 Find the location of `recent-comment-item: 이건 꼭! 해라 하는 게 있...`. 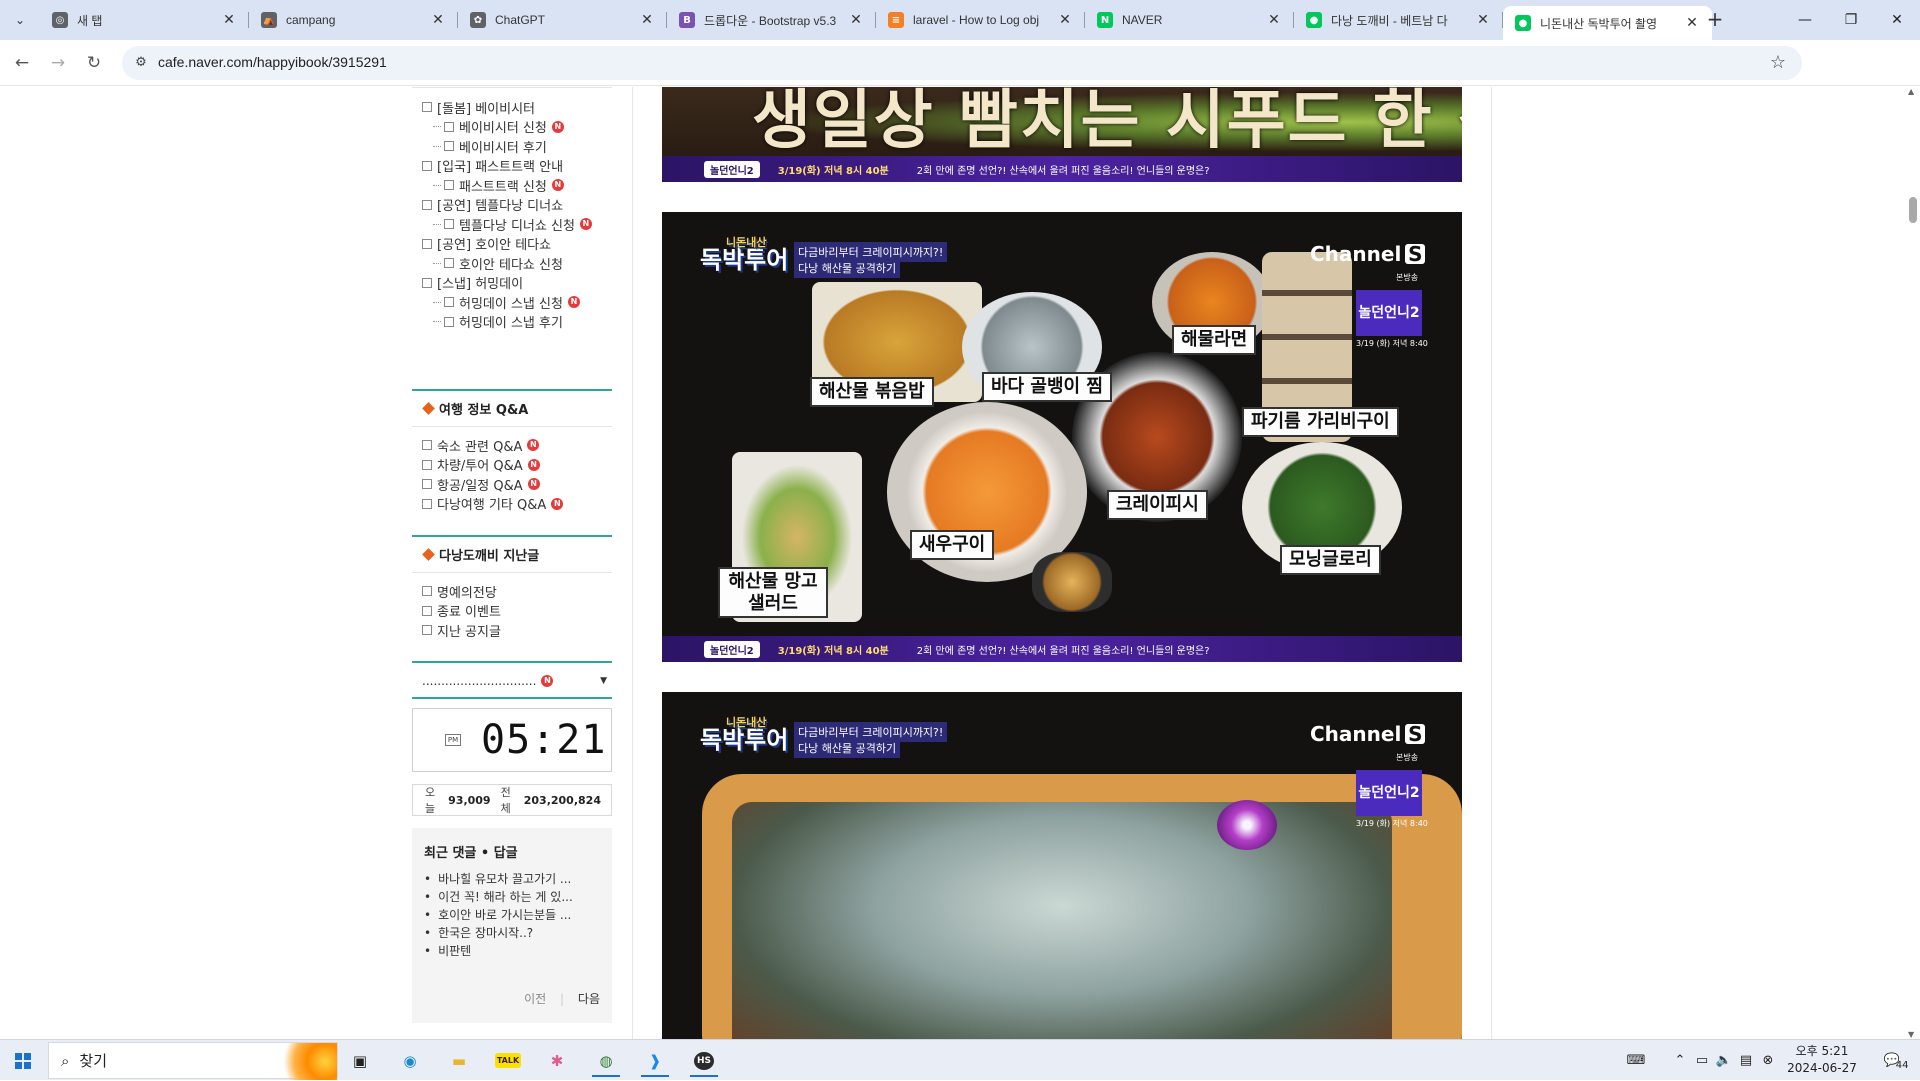

recent-comment-item: 이건 꼭! 해라 하는 게 있... is located at coordinates (498, 896).